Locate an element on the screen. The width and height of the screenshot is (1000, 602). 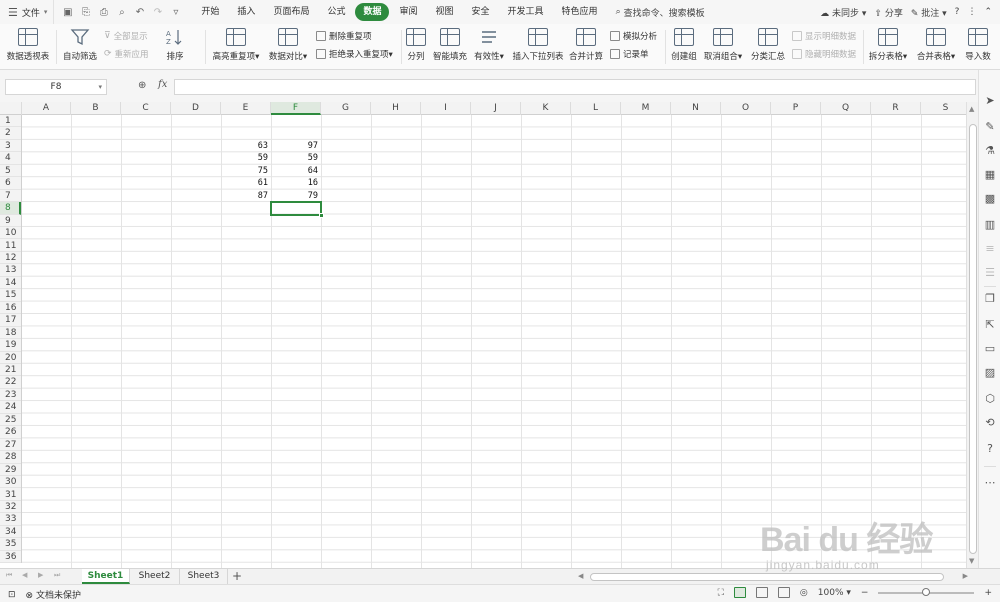
highlight-duplicates-button: 高亮重复项▾ is located at coordinates (236, 43).